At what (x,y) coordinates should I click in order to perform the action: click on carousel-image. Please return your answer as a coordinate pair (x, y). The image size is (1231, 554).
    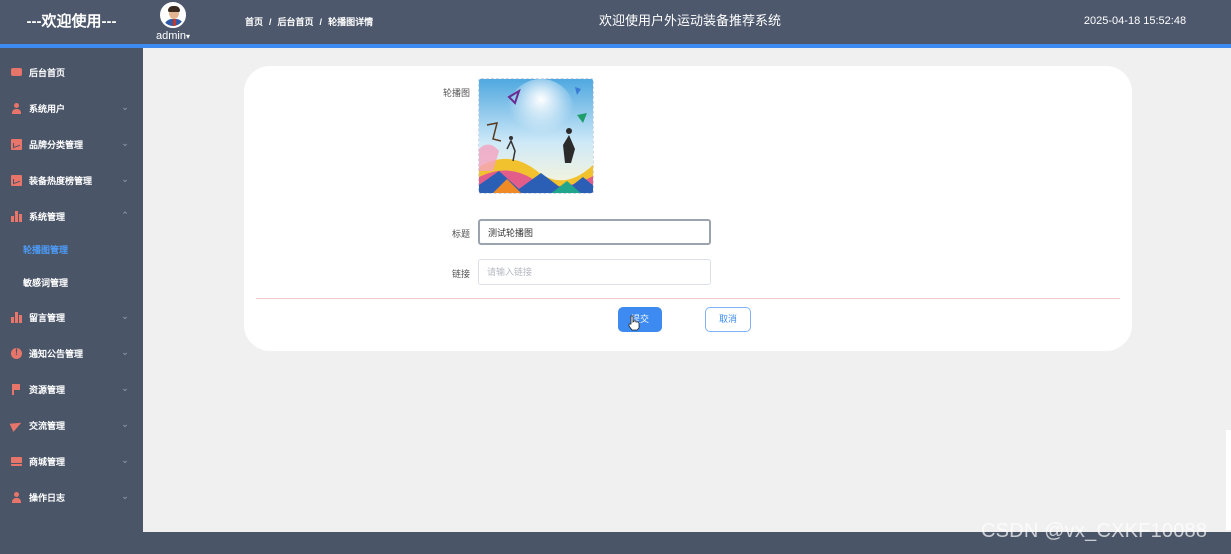
    Looking at the image, I should click on (536, 136).